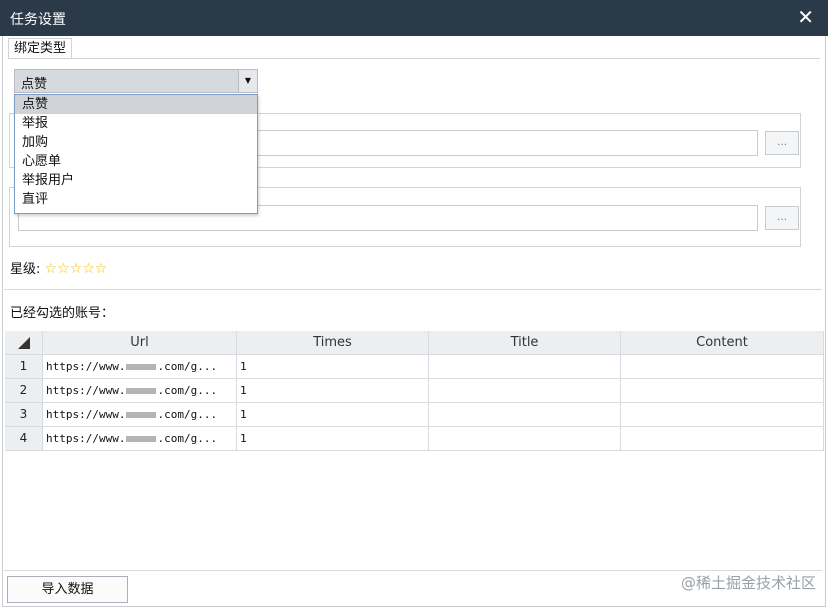  Describe the element at coordinates (333, 343) in the screenshot. I see `column-header-times: Times` at that location.